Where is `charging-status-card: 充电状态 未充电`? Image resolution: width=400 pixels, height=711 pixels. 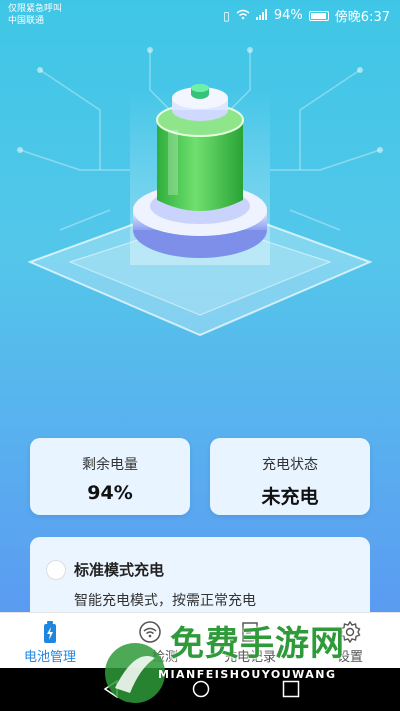
charging-status-card: 充电状态 未充电 is located at coordinates (290, 476).